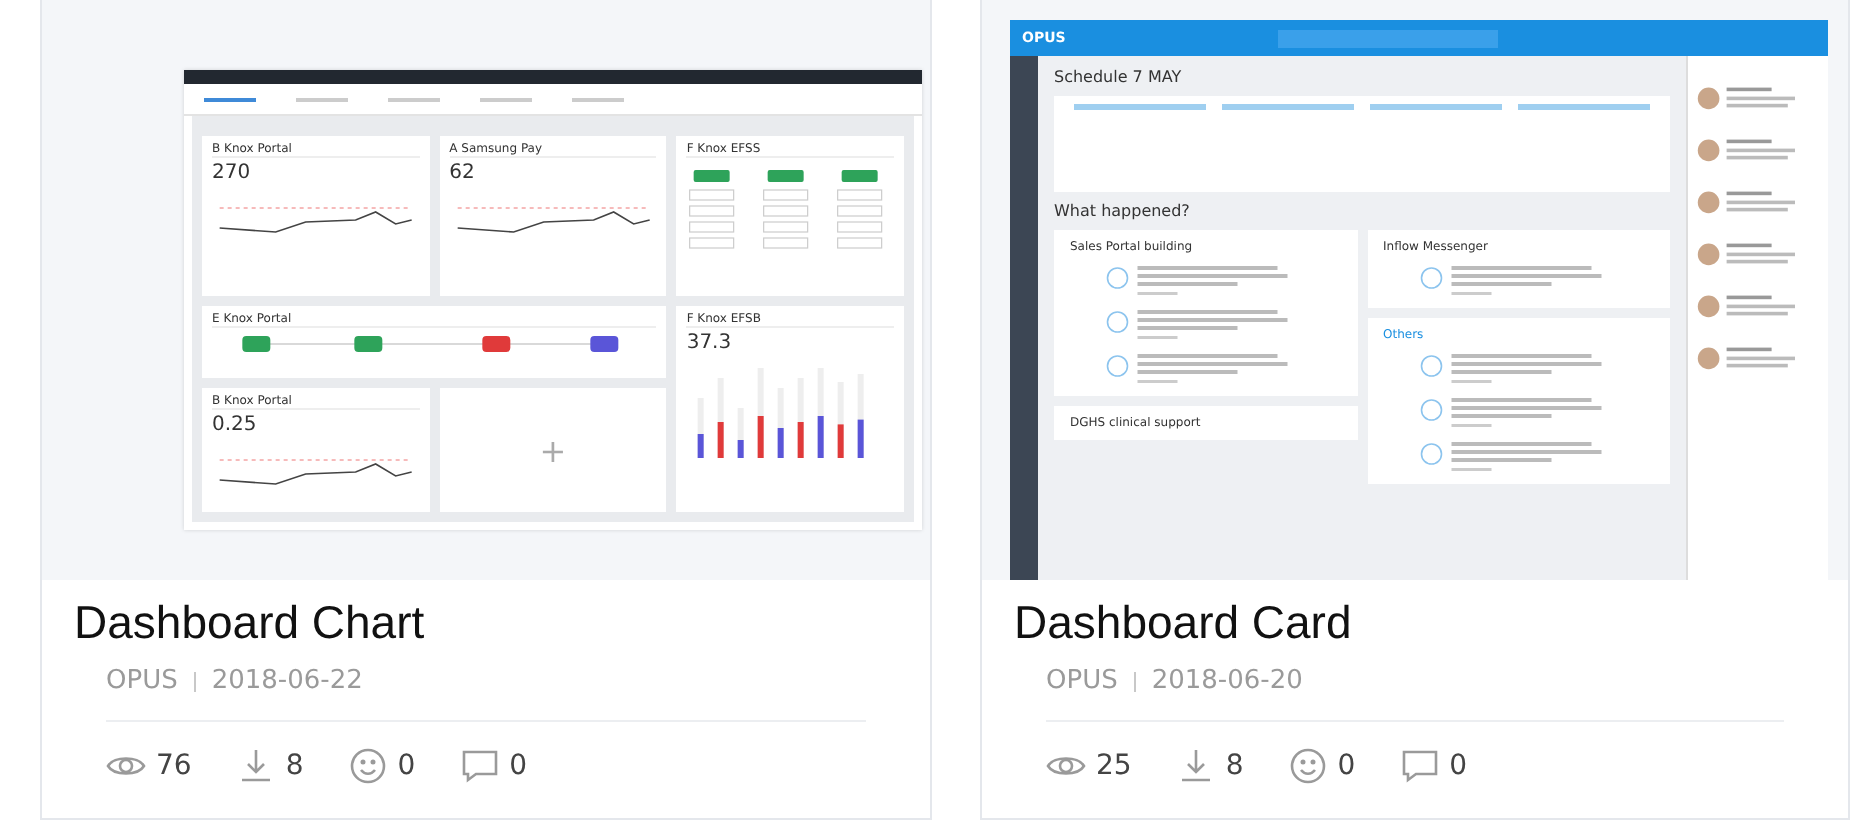 This screenshot has height=832, width=1876. Describe the element at coordinates (710, 343) in the screenshot. I see `panel-value: 37.3` at that location.